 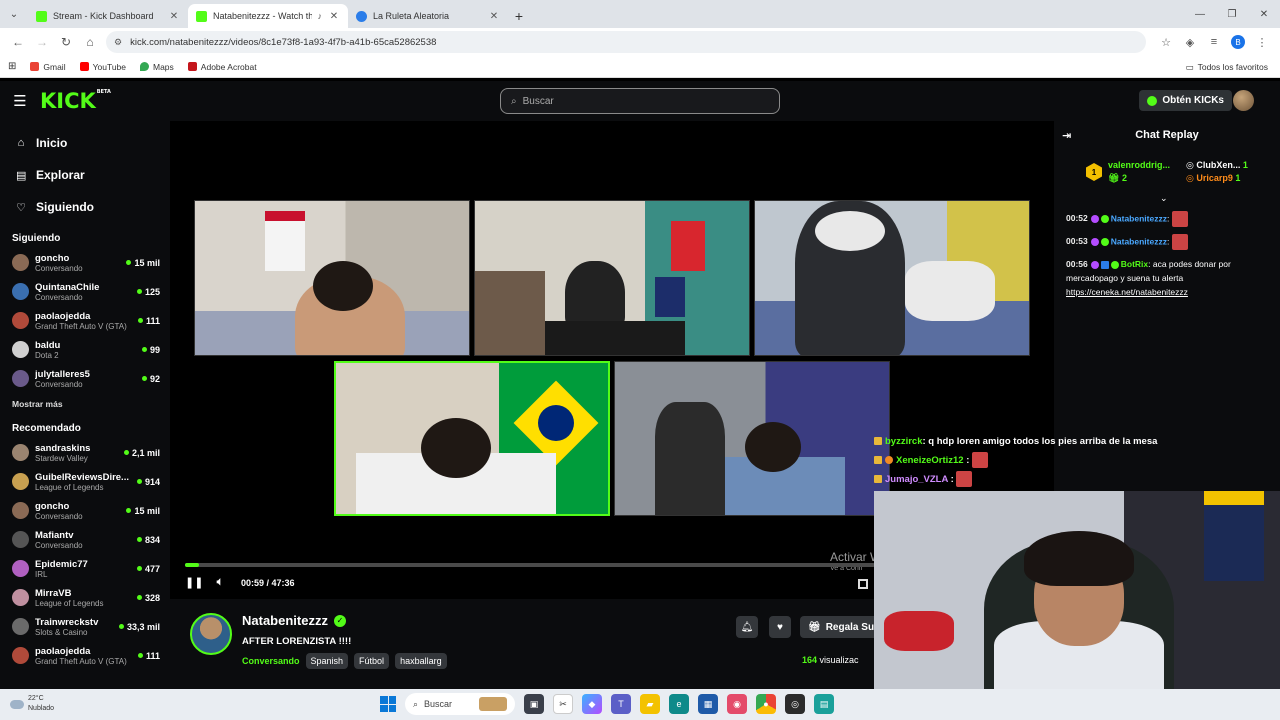 What do you see at coordinates (780, 627) in the screenshot?
I see `follow-button: ♥` at bounding box center [780, 627].